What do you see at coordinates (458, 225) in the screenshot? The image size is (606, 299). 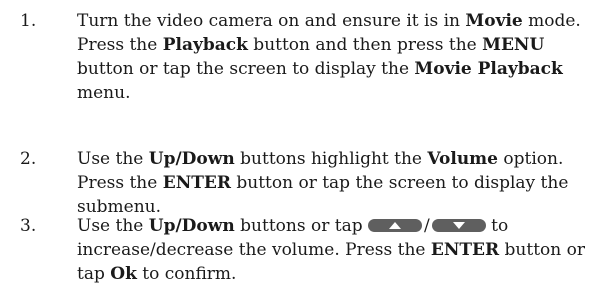 I see `down-arrow-button-icon` at bounding box center [458, 225].